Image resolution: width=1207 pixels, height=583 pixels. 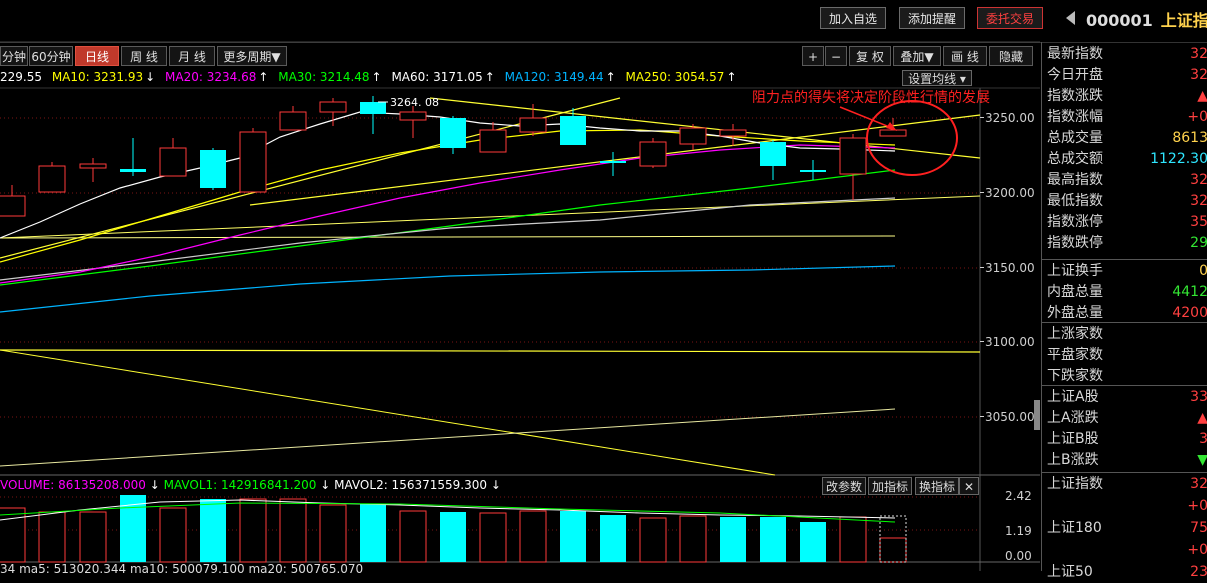 I want to click on quote-row: 上证指数 32, so click(x=1124, y=484).